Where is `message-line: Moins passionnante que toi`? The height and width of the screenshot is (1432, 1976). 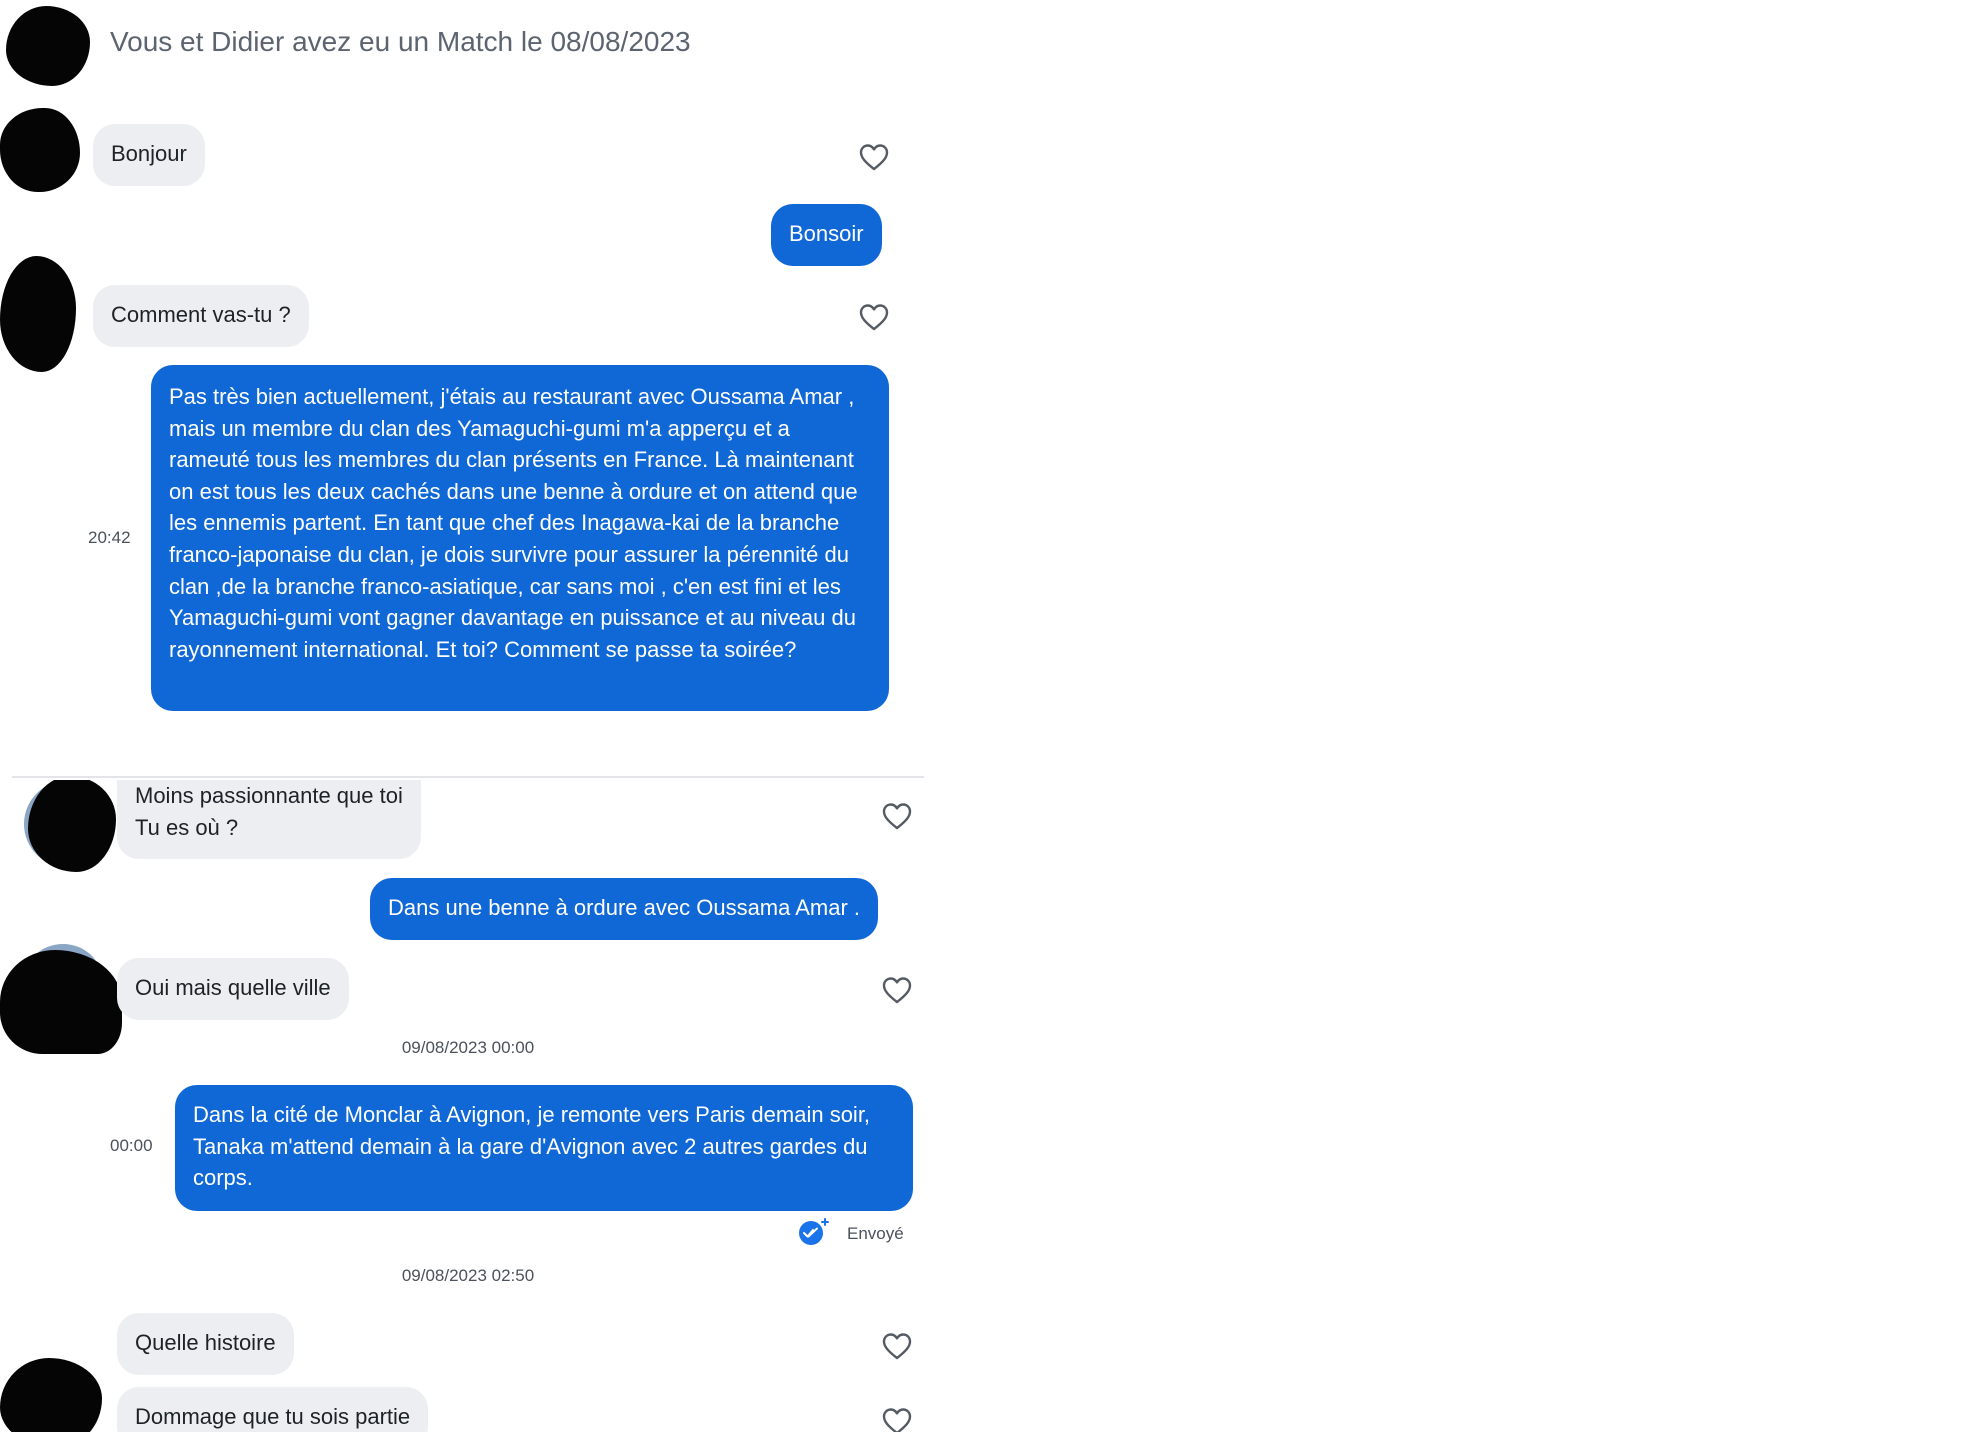 message-line: Moins passionnante que toi is located at coordinates (269, 795).